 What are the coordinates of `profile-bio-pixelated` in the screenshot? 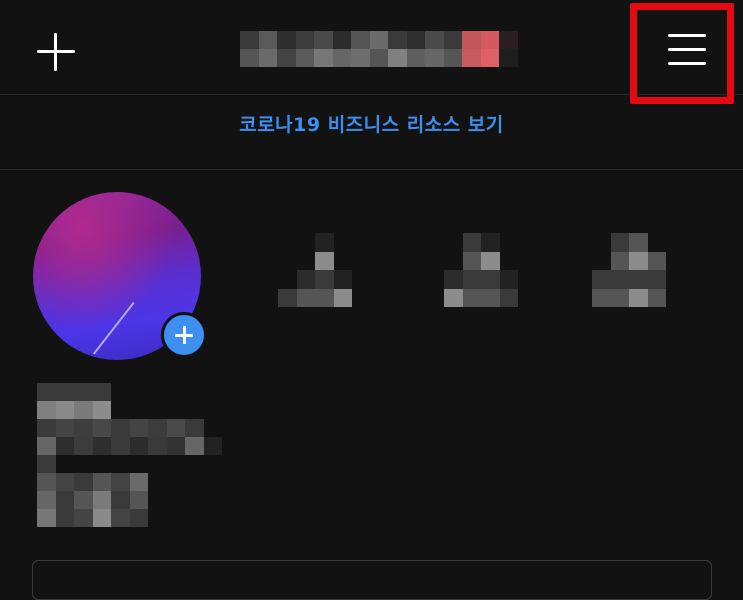 It's located at (129, 455).